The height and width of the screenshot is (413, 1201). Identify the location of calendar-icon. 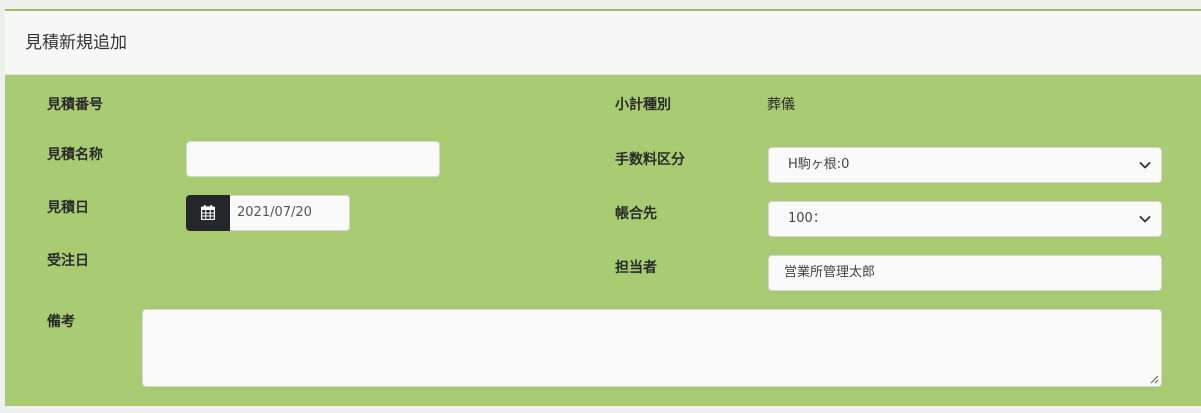
(208, 212).